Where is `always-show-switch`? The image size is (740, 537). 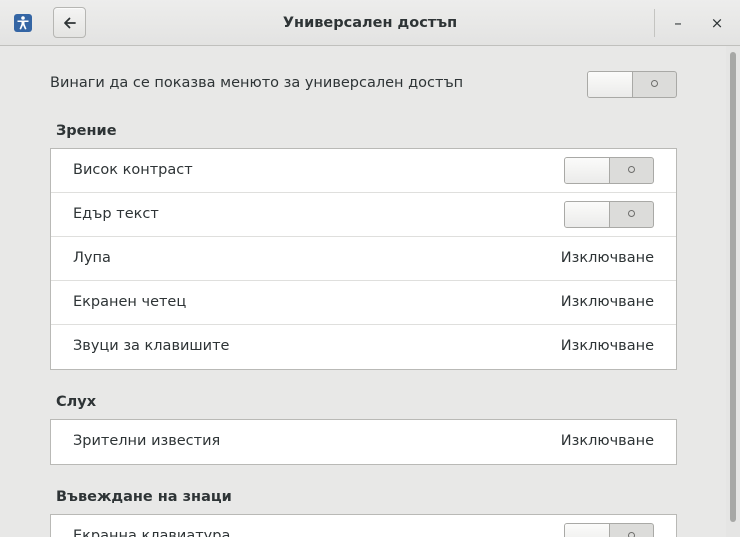
always-show-switch is located at coordinates (632, 84).